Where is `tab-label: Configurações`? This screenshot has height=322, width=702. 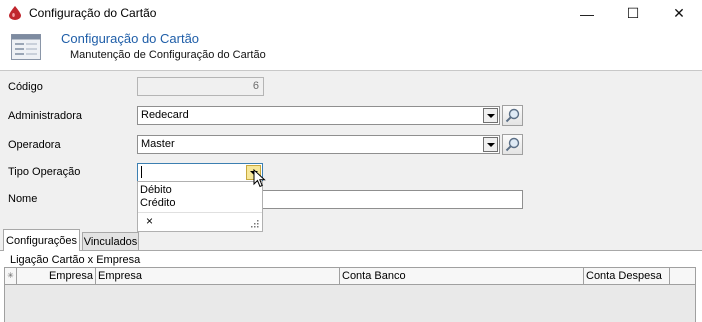 tab-label: Configurações is located at coordinates (41, 240).